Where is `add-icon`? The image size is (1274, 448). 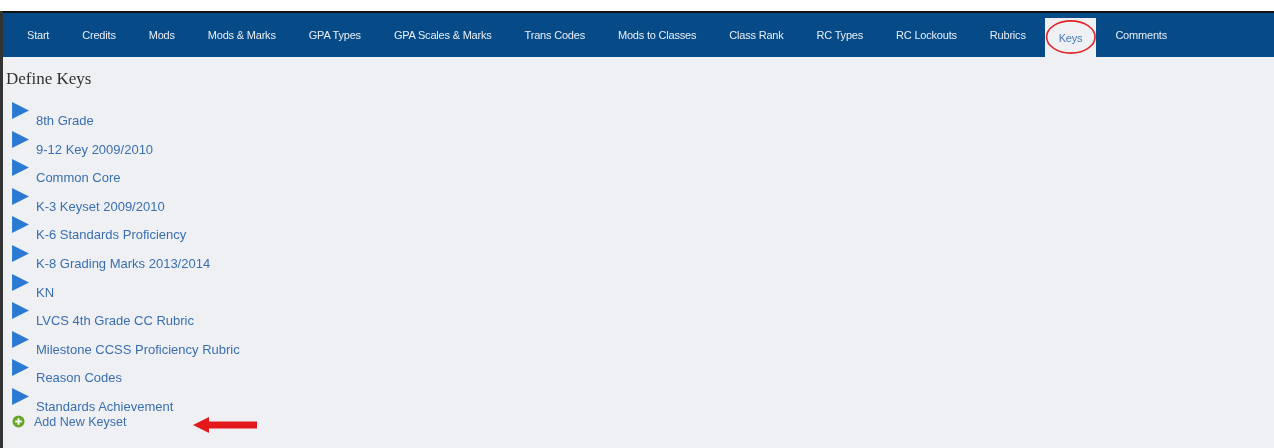
add-icon is located at coordinates (18, 422).